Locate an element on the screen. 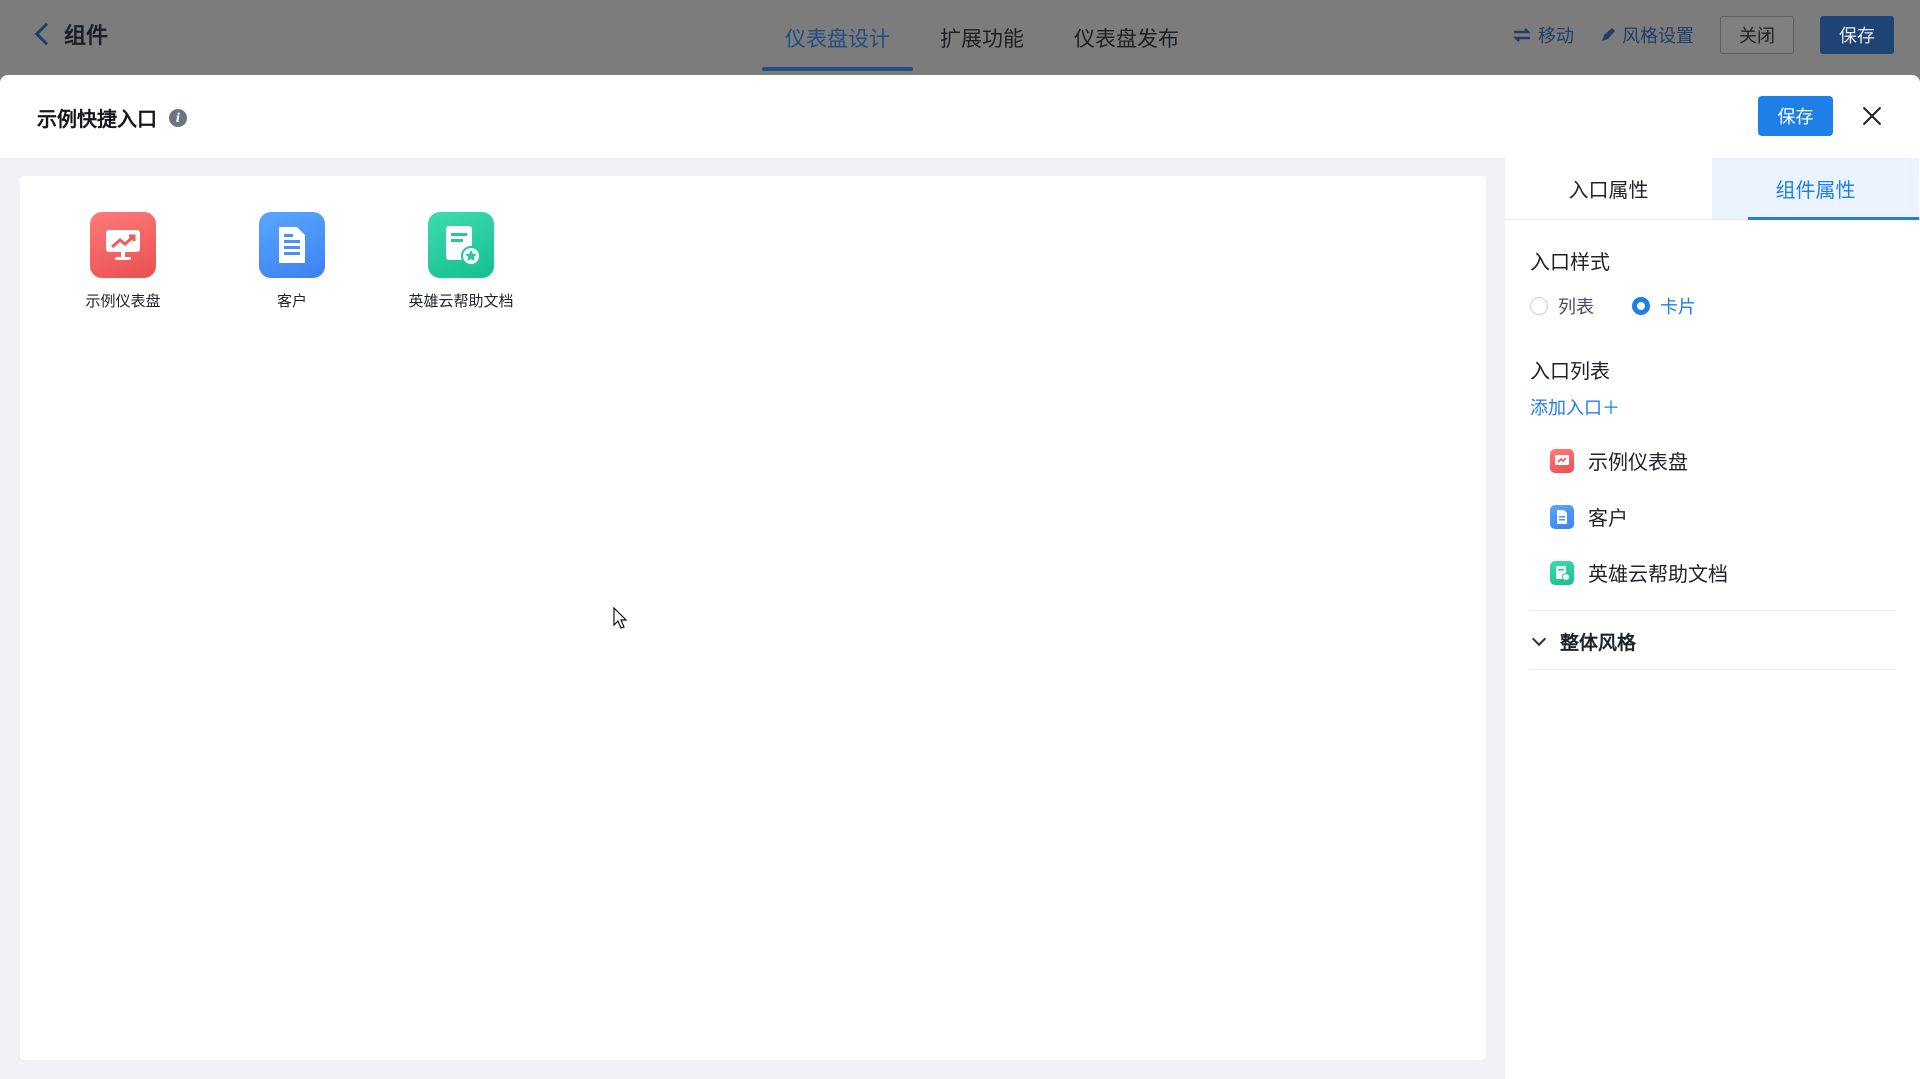 Image resolution: width=1920 pixels, height=1079 pixels. entry-tile: 客户 is located at coordinates (292, 261).